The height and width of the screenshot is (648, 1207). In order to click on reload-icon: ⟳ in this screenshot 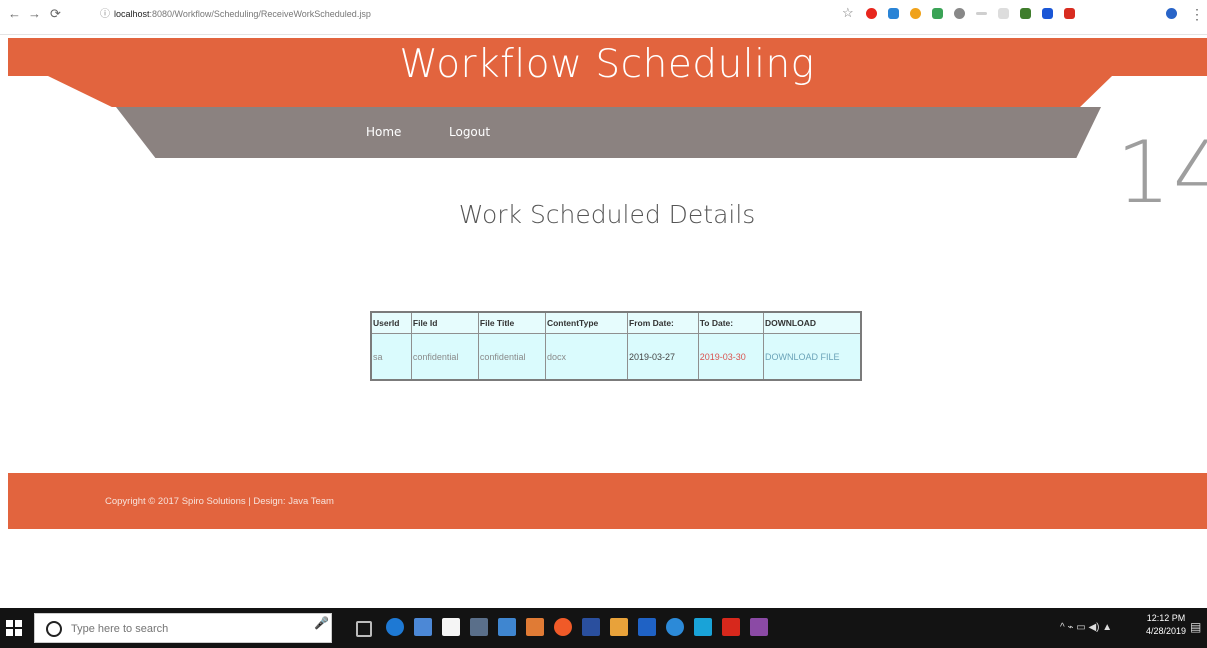, I will do `click(55, 14)`.